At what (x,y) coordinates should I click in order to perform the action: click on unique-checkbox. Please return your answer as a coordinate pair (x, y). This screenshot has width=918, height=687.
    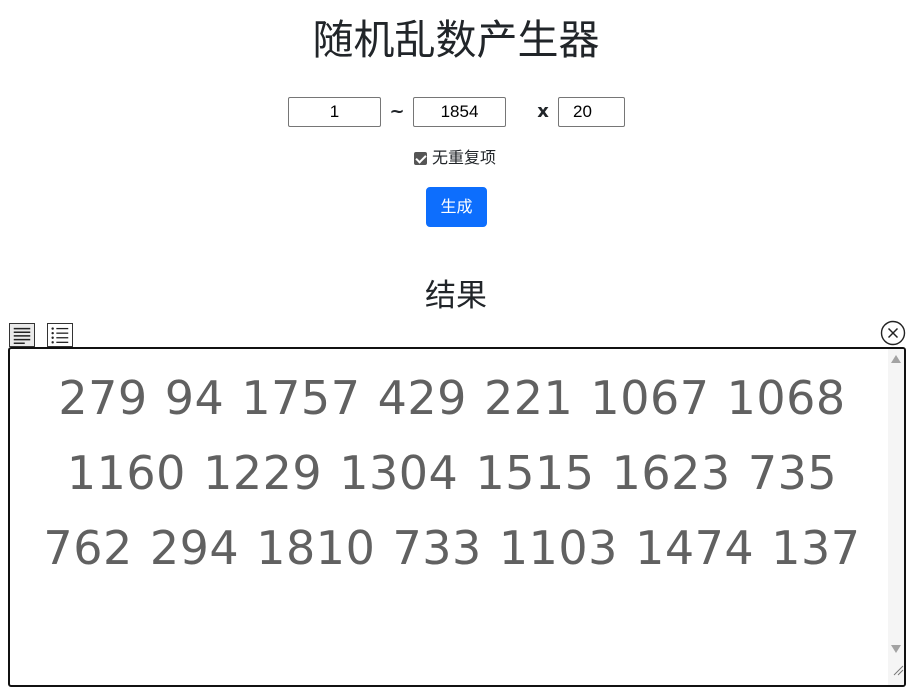
    Looking at the image, I should click on (420, 158).